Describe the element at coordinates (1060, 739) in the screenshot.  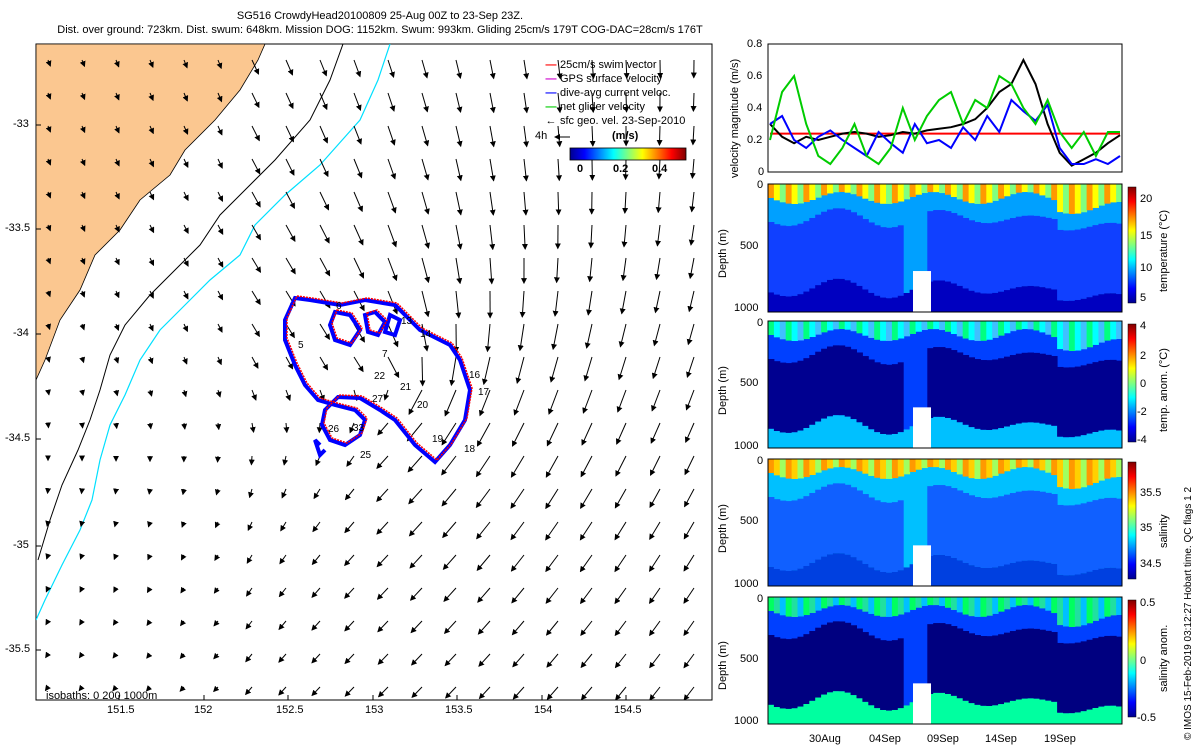
I see `time-xtick: 19Sep` at that location.